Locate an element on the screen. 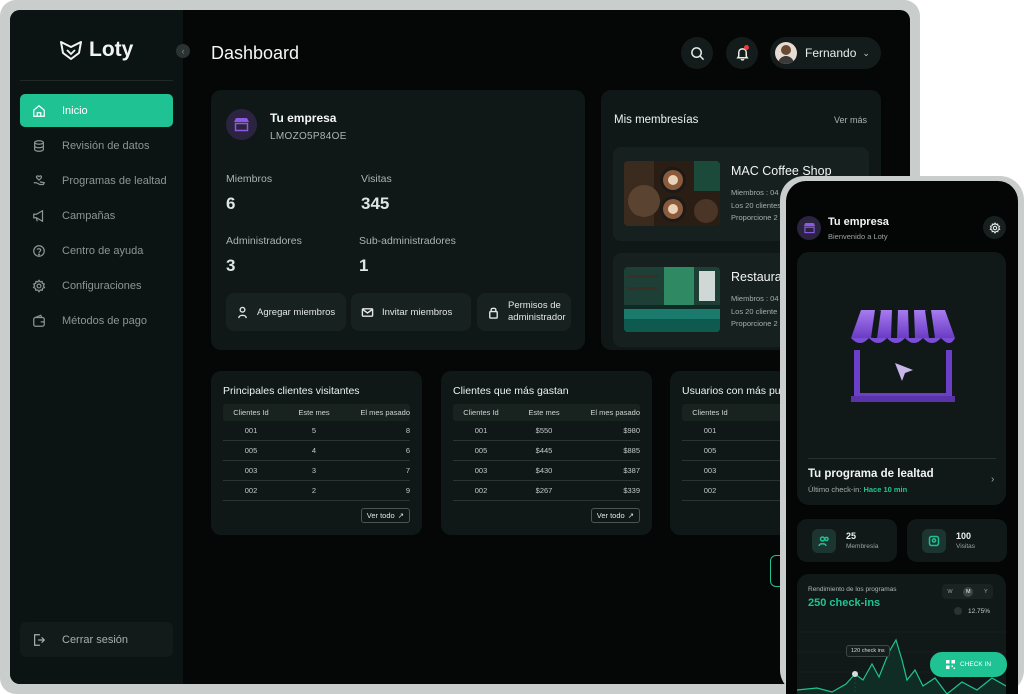 The height and width of the screenshot is (694, 1024). arrow-up-right-icon: ↗ is located at coordinates (400, 515).